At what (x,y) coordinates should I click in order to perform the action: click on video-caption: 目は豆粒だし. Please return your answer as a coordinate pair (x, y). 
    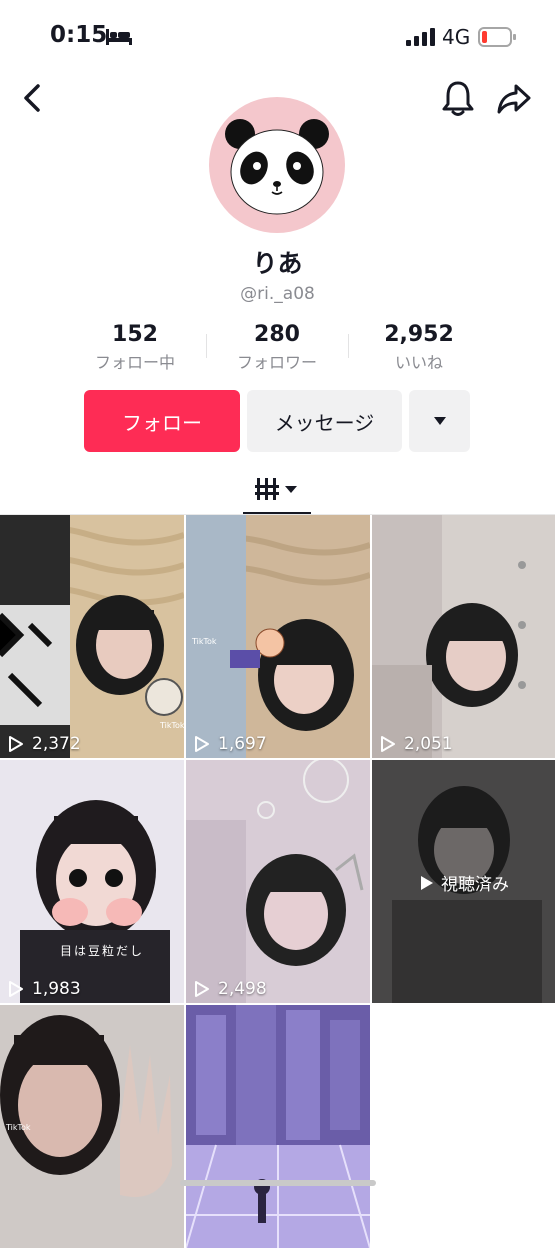
    Looking at the image, I should click on (102, 951).